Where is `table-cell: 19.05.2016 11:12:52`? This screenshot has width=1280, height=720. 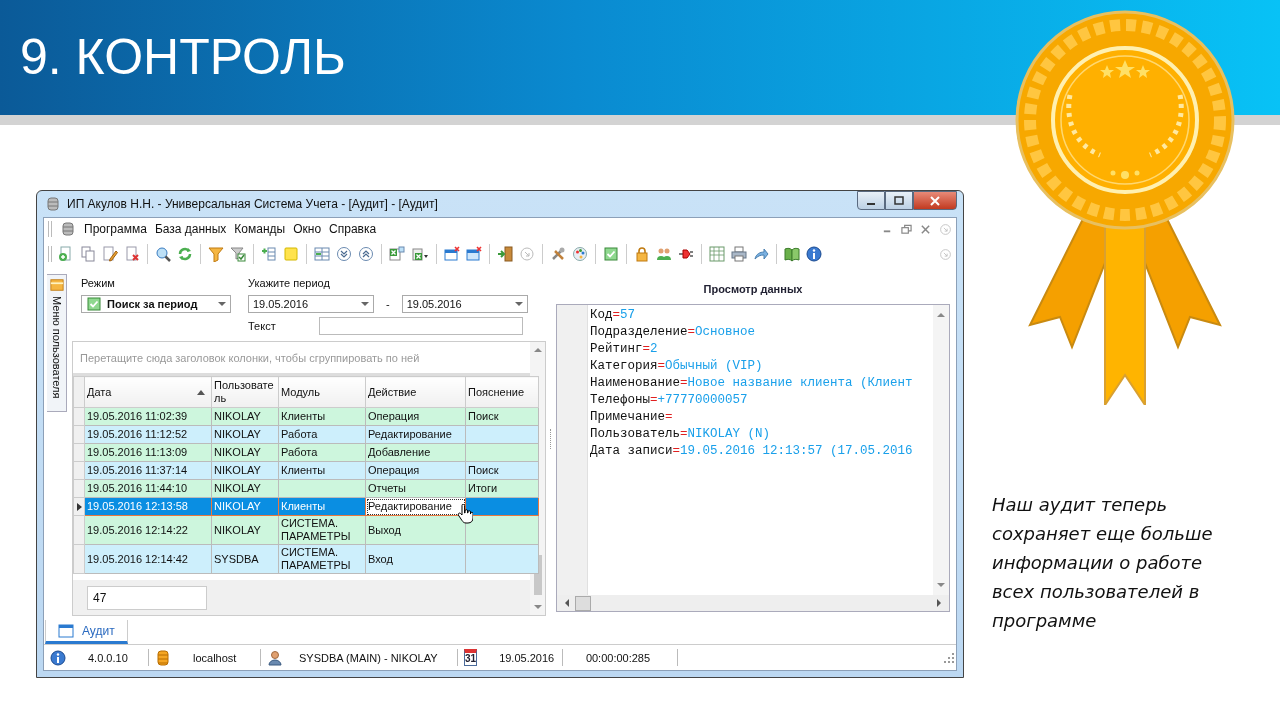 table-cell: 19.05.2016 11:12:52 is located at coordinates (137, 434).